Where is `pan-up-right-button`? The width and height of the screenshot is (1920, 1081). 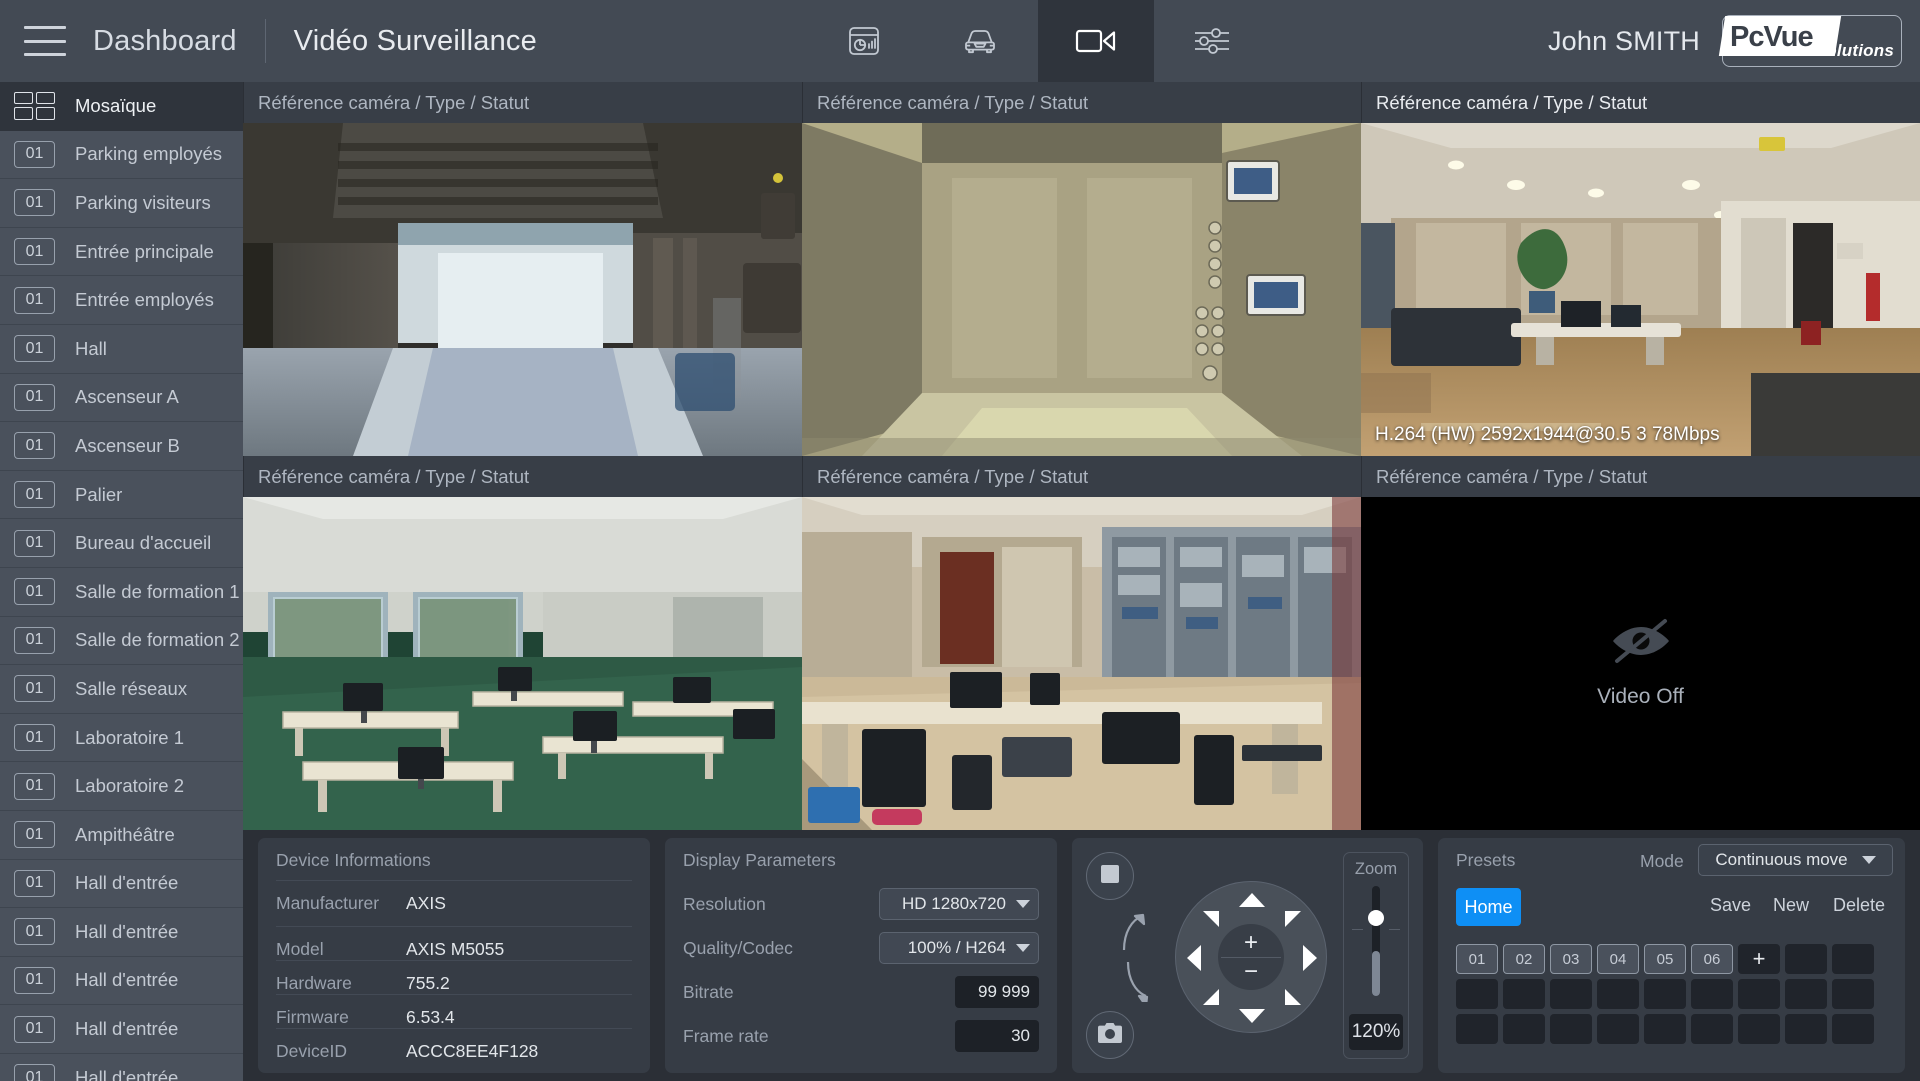 pan-up-right-button is located at coordinates (1293, 921).